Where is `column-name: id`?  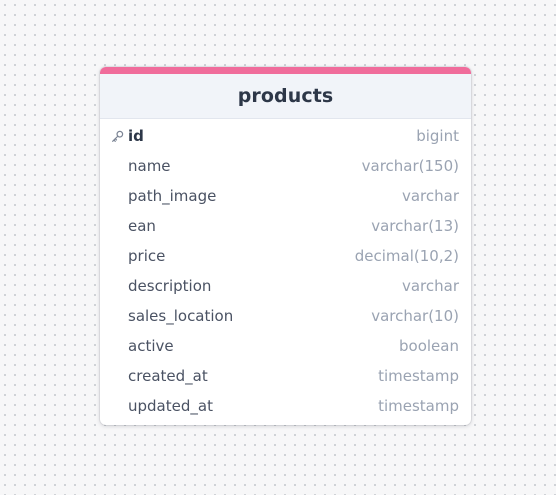
column-name: id is located at coordinates (136, 136).